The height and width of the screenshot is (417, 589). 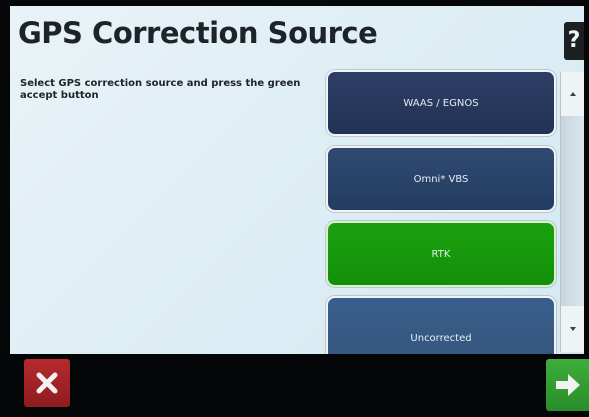 I want to click on accept-button, so click(x=567, y=385).